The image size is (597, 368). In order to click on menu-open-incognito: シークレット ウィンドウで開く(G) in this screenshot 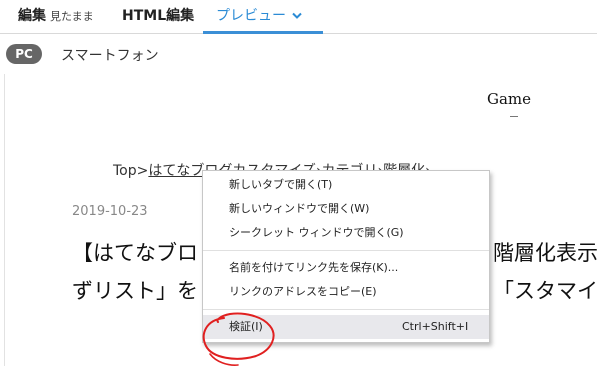, I will do `click(346, 233)`.